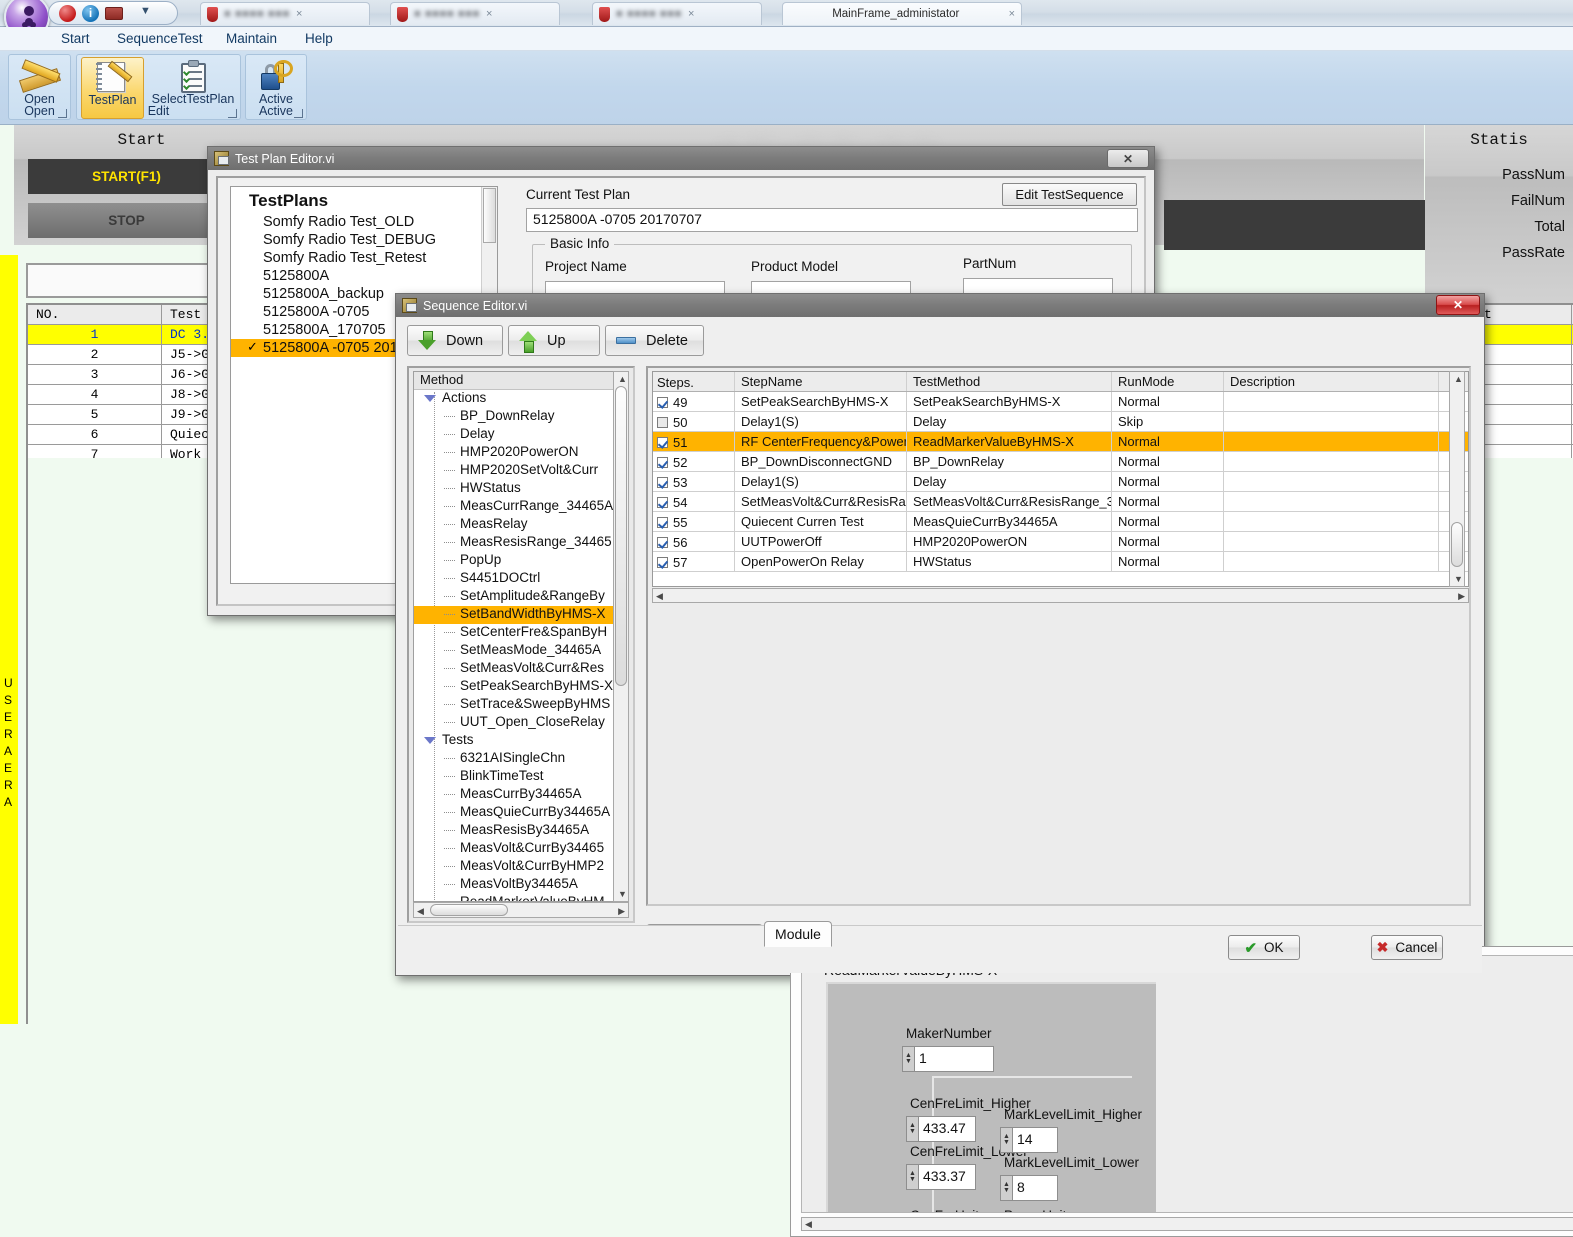 The height and width of the screenshot is (1237, 1573). Describe the element at coordinates (941, 1129) in the screenshot. I see `cenfrelimit-higher-stepper: ▲ ▼ 433.47` at that location.